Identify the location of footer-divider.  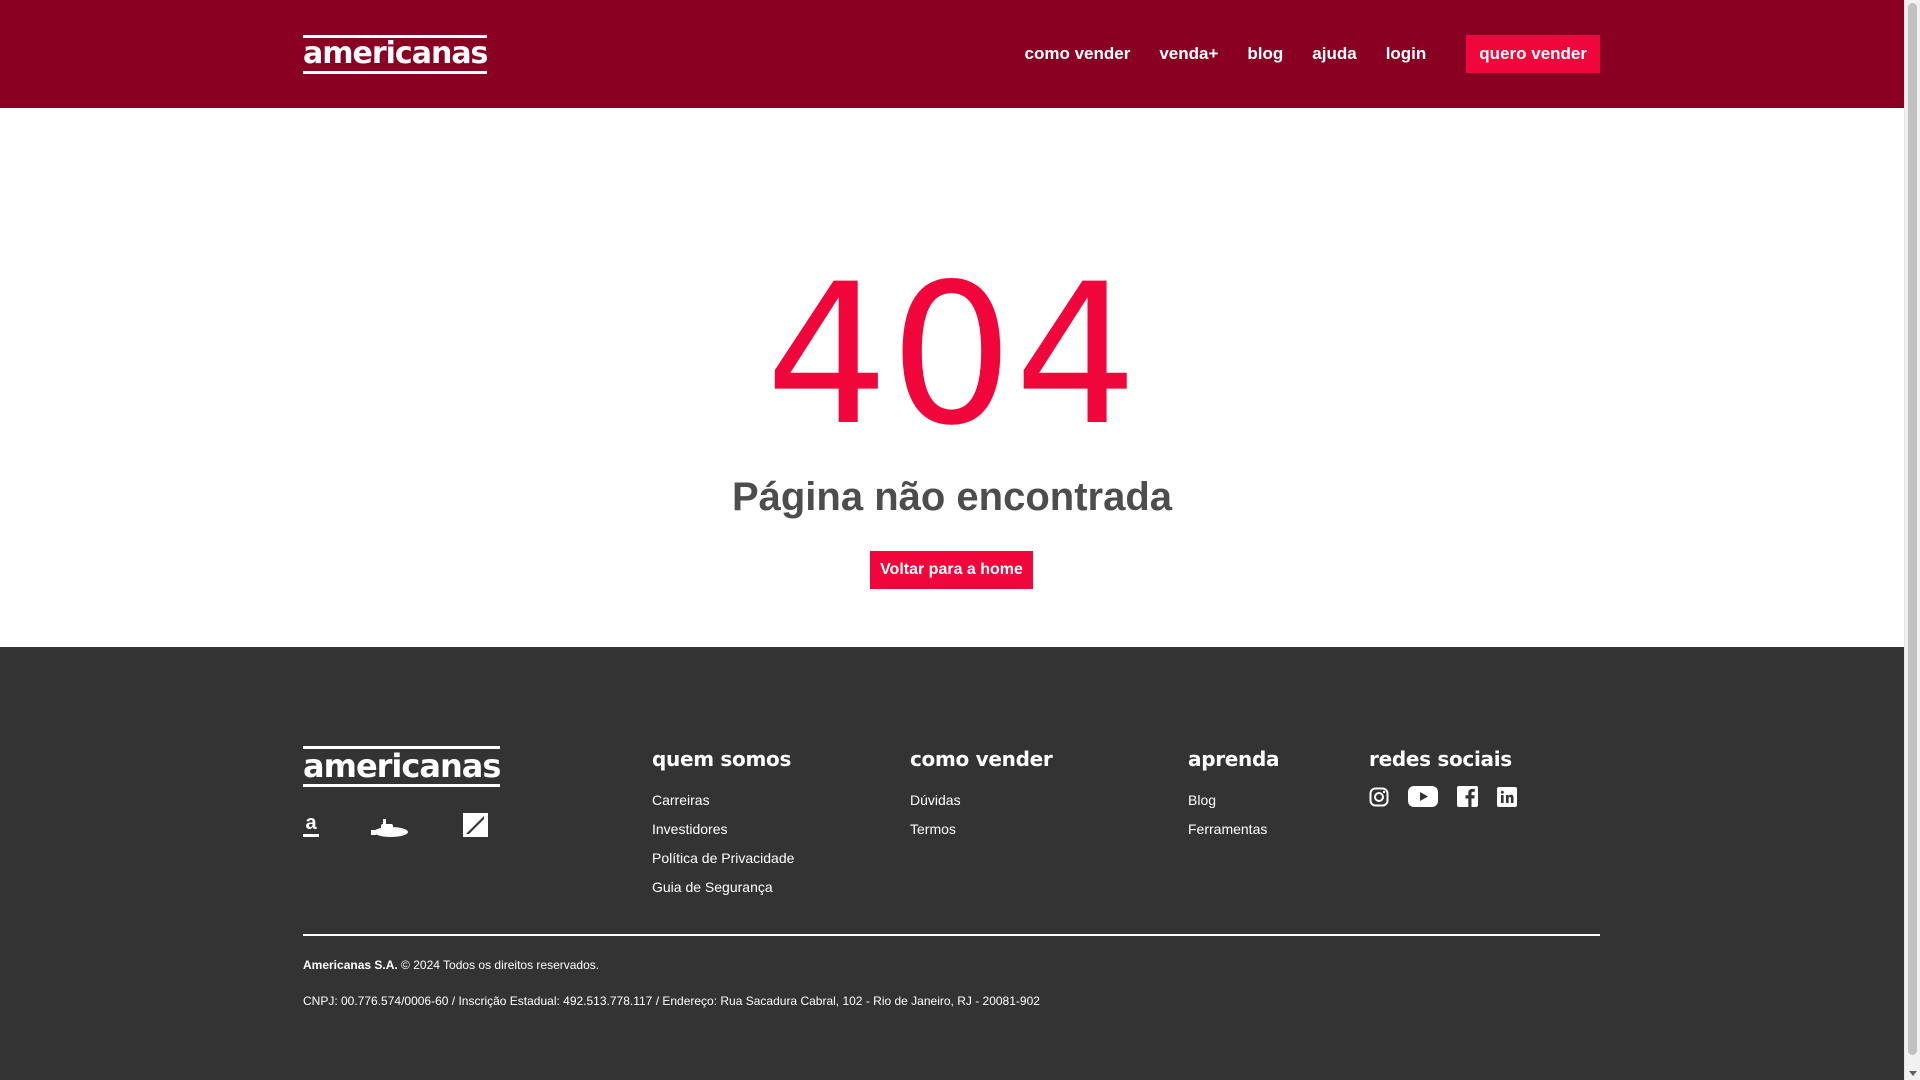
(951, 935).